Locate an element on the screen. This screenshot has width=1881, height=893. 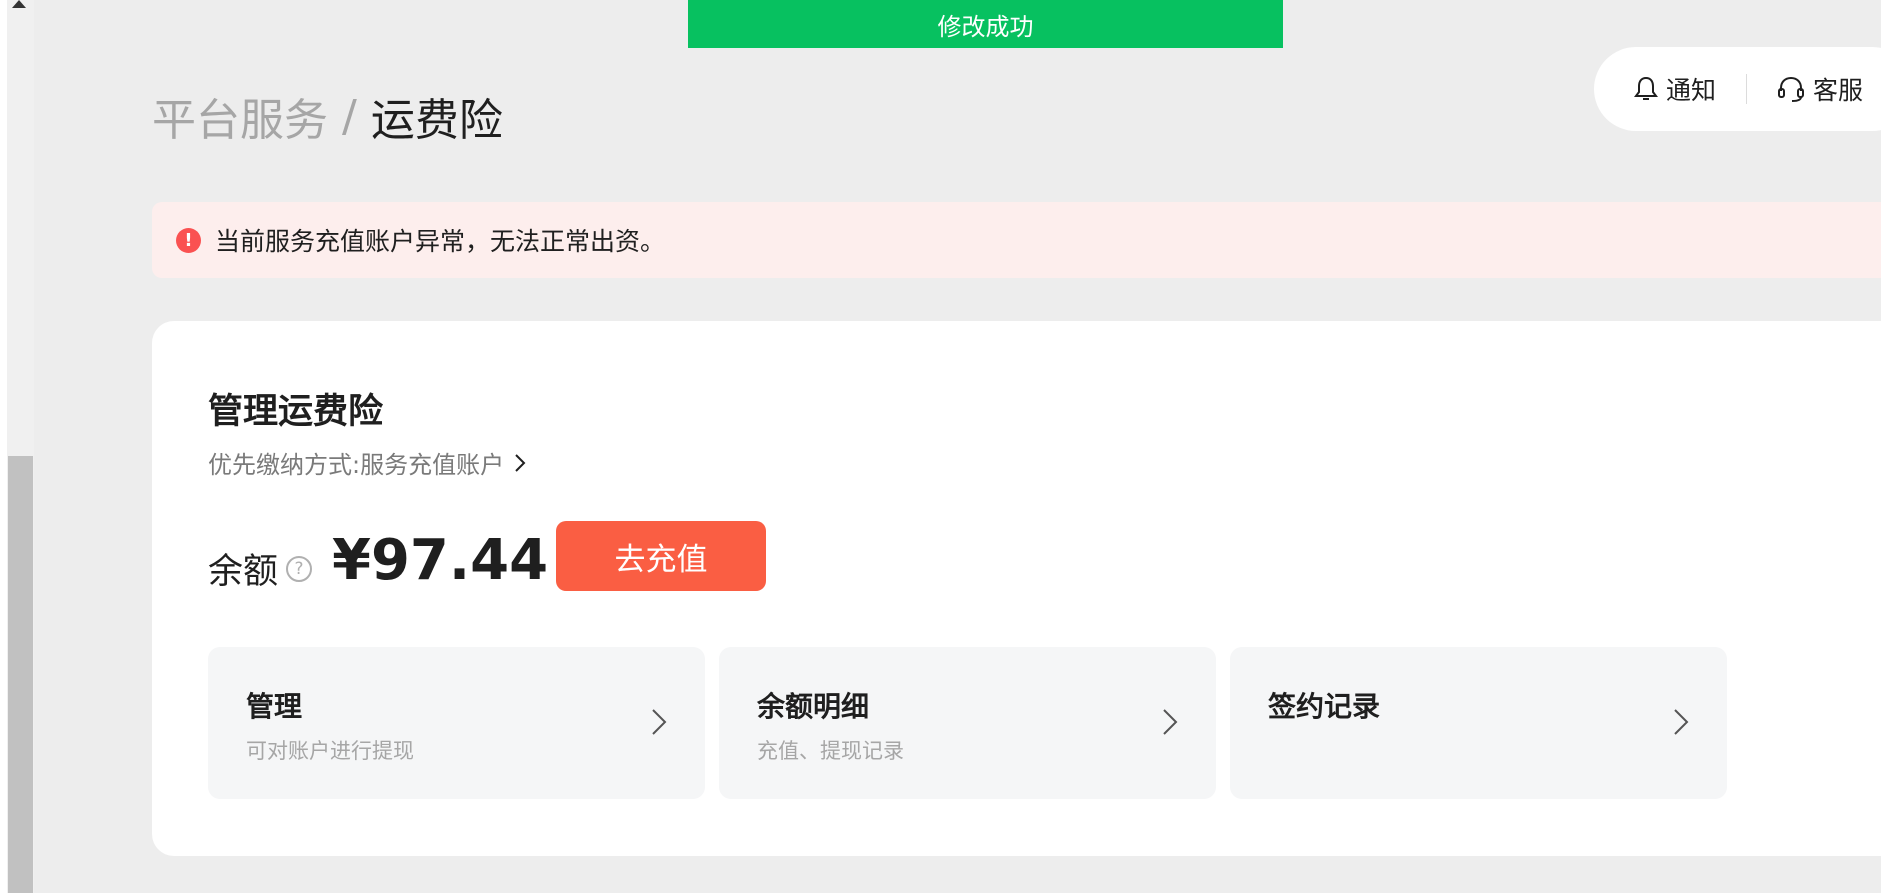
page-scrollbar is located at coordinates (17, 446).